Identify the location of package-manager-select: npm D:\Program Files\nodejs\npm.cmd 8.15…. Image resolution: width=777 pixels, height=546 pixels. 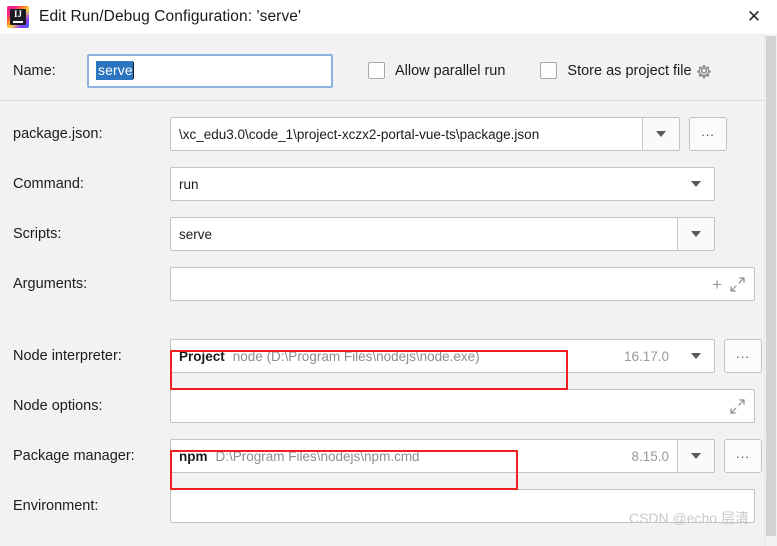
(442, 456).